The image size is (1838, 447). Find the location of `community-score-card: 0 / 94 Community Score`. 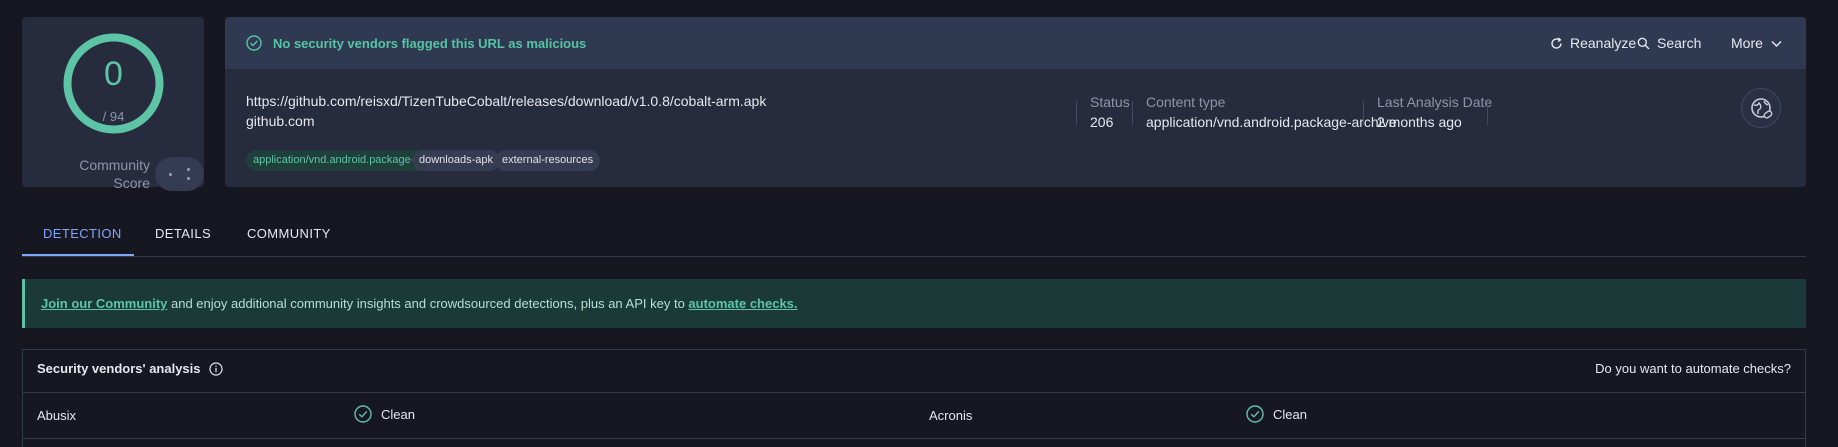

community-score-card: 0 / 94 Community Score is located at coordinates (113, 104).